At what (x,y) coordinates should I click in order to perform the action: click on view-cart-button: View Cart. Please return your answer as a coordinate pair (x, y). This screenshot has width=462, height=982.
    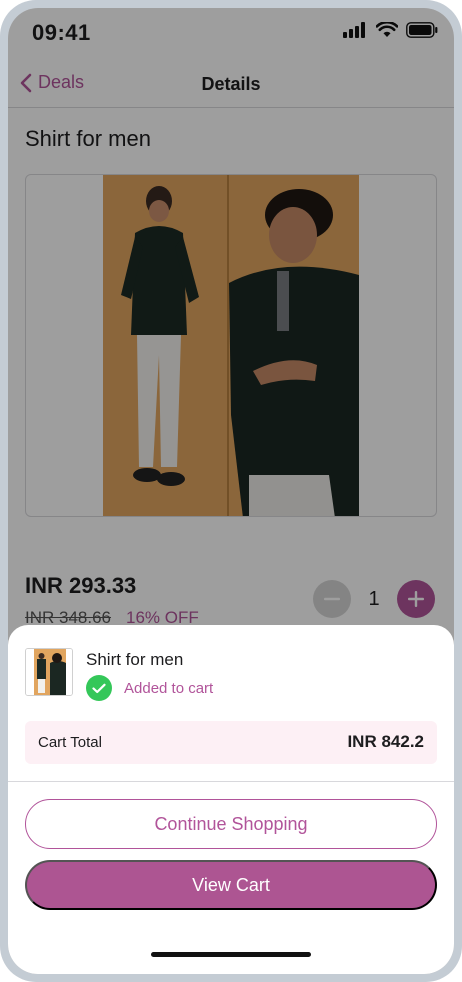
    Looking at the image, I should click on (231, 885).